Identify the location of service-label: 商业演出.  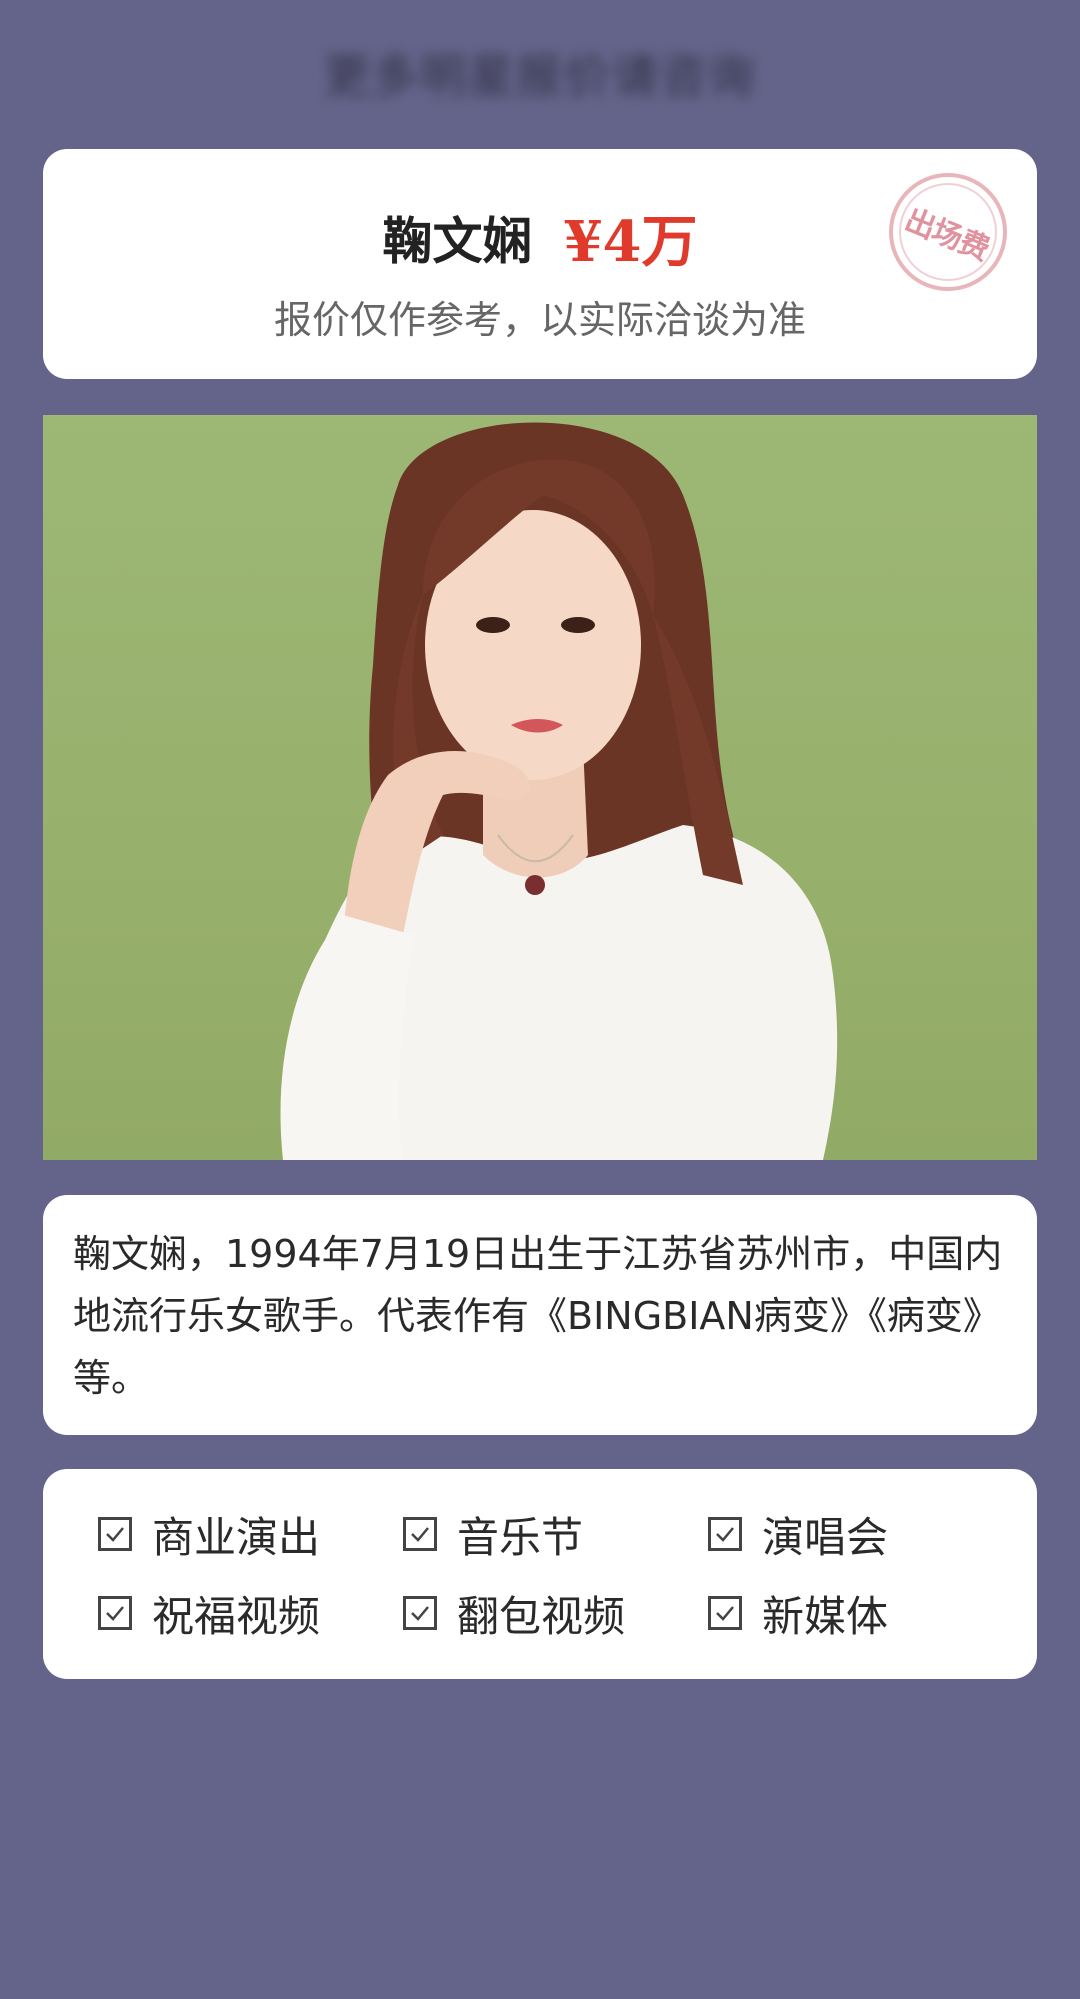
(236, 1537).